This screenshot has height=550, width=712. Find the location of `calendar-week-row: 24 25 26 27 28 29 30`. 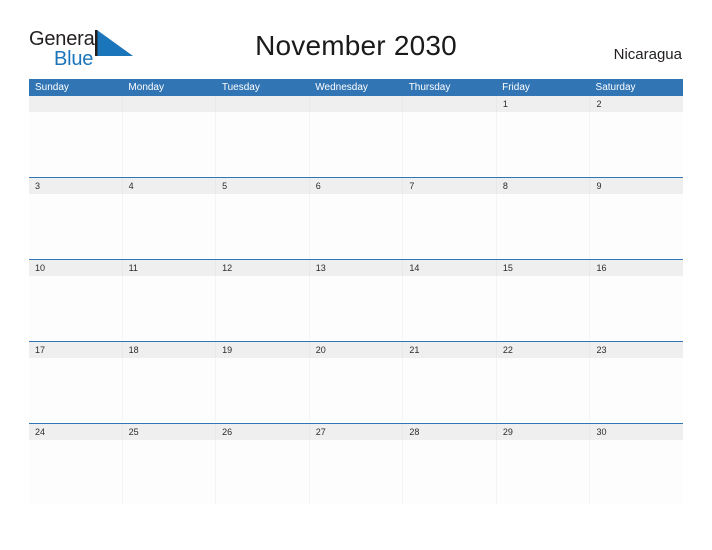

calendar-week-row: 24 25 26 27 28 29 30 is located at coordinates (356, 464).